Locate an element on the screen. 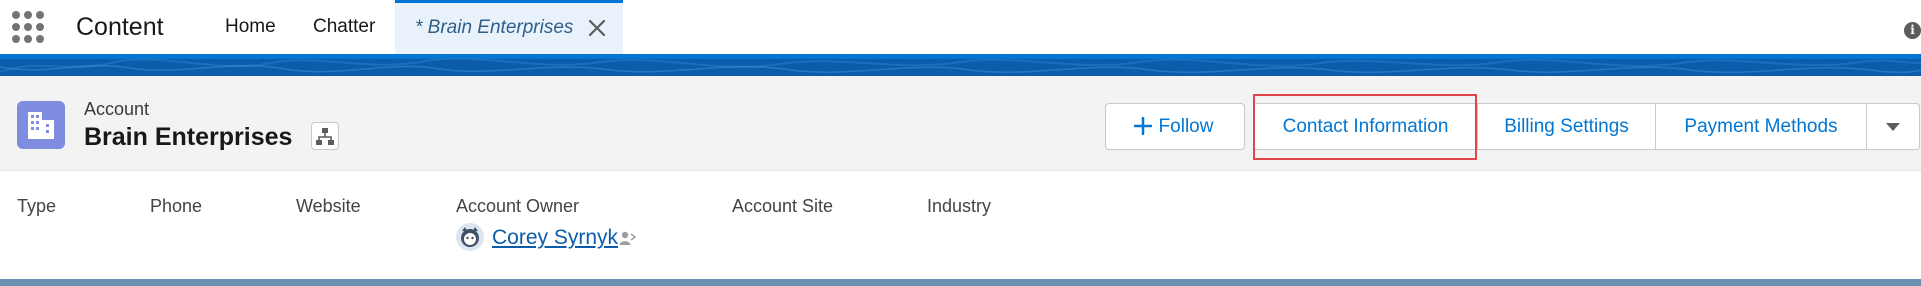 This screenshot has height=286, width=1921. billing-settings-button: Billing Settings is located at coordinates (1567, 126).